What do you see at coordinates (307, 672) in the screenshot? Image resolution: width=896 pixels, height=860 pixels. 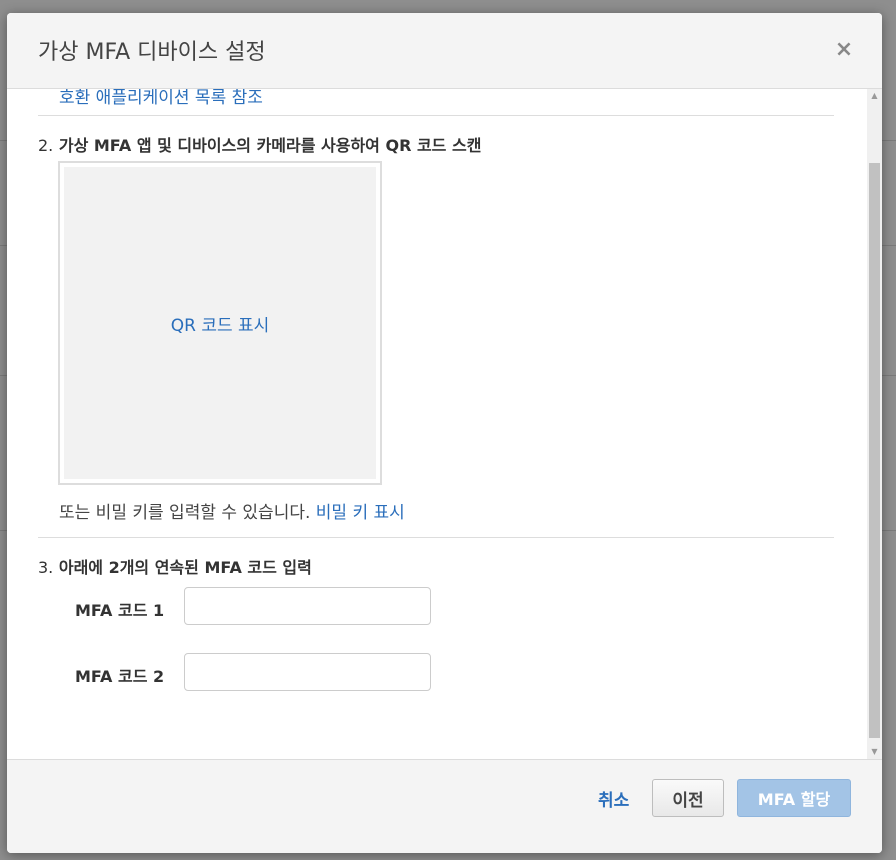 I see `mfa-code-2-input` at bounding box center [307, 672].